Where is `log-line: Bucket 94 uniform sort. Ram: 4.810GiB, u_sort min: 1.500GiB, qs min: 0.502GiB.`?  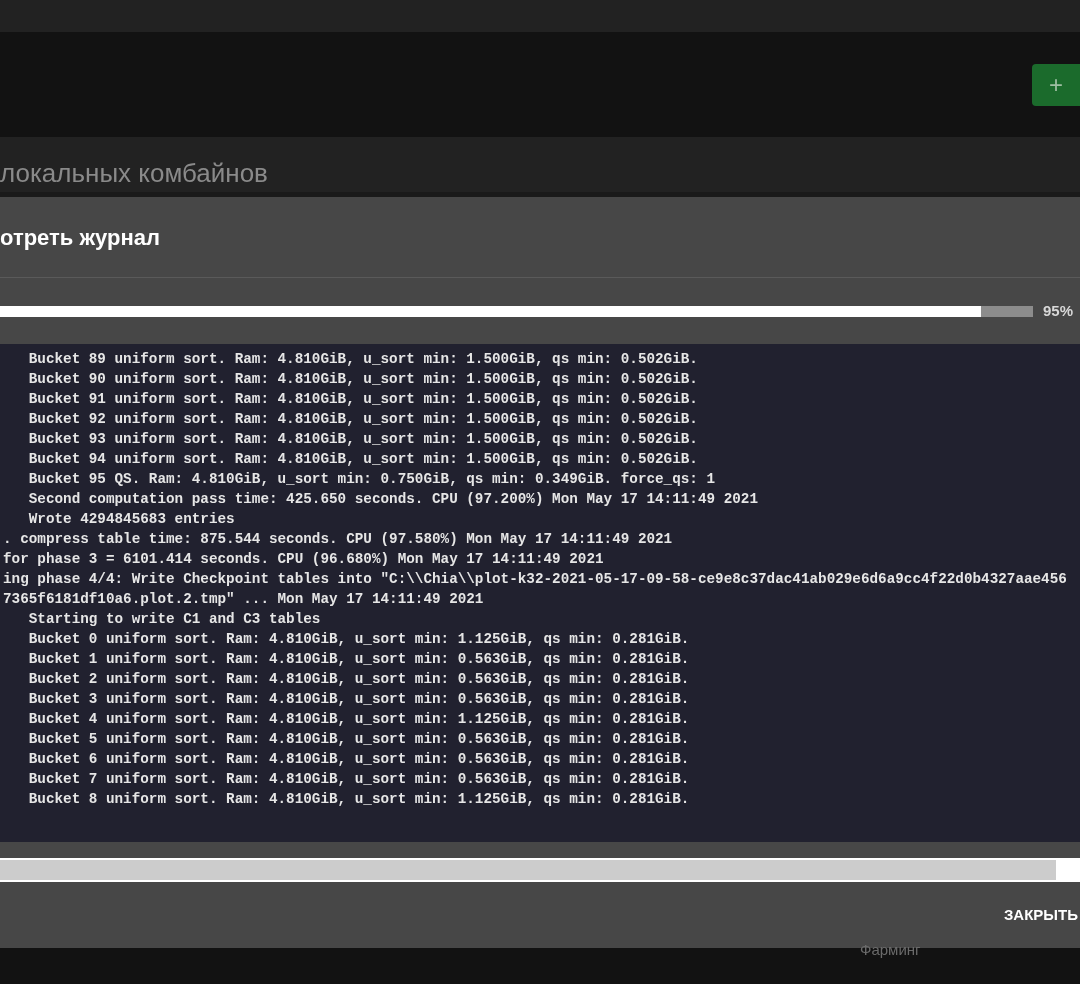 log-line: Bucket 94 uniform sort. Ram: 4.810GiB, u_sort min: 1.500GiB, qs min: 0.502GiB. is located at coordinates (363, 459).